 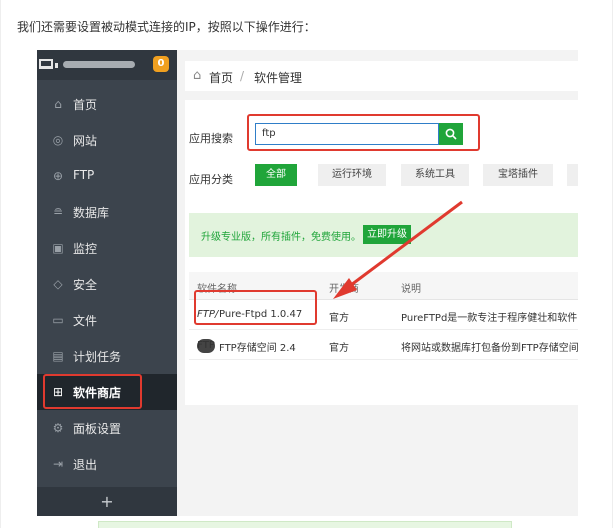 What do you see at coordinates (97, 429) in the screenshot?
I see `sidebar-item-label: 面板设置` at bounding box center [97, 429].